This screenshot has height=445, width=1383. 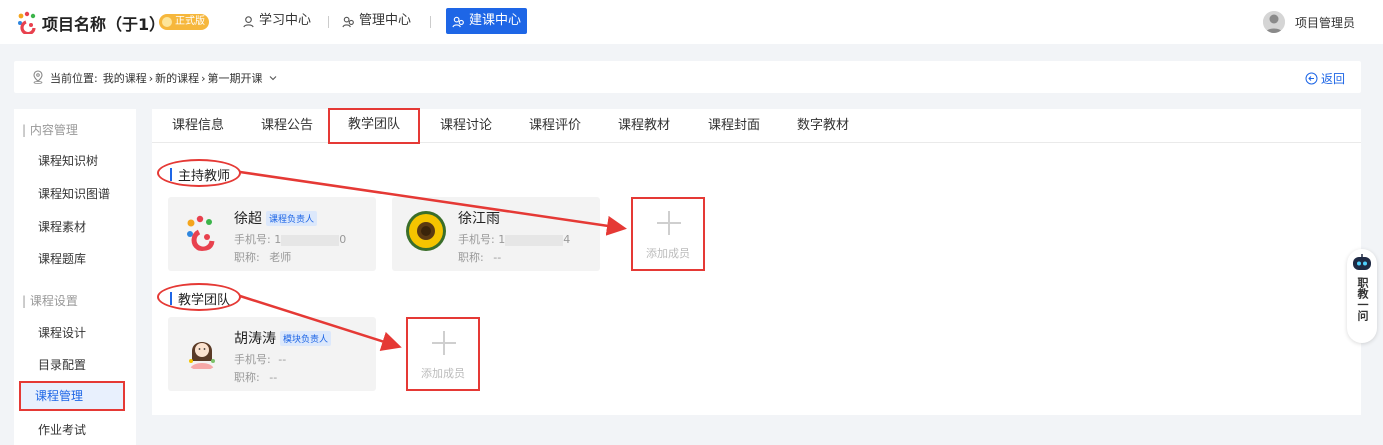 I want to click on back-button: 返回, so click(x=1325, y=78).